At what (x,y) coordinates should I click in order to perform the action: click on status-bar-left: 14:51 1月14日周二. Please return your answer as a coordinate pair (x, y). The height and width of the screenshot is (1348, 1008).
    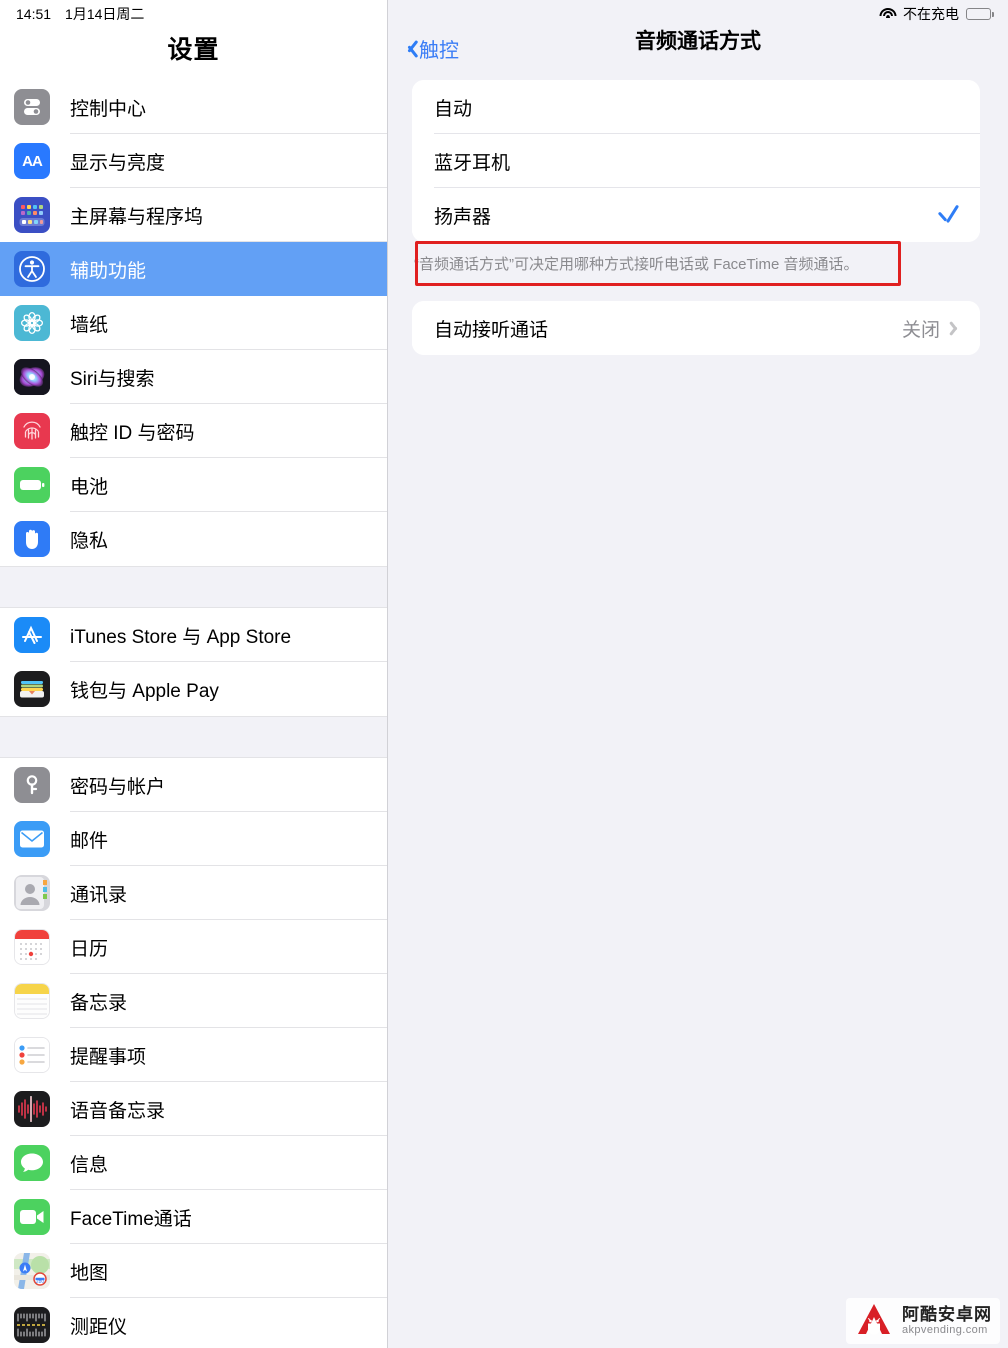
    Looking at the image, I should click on (72, 14).